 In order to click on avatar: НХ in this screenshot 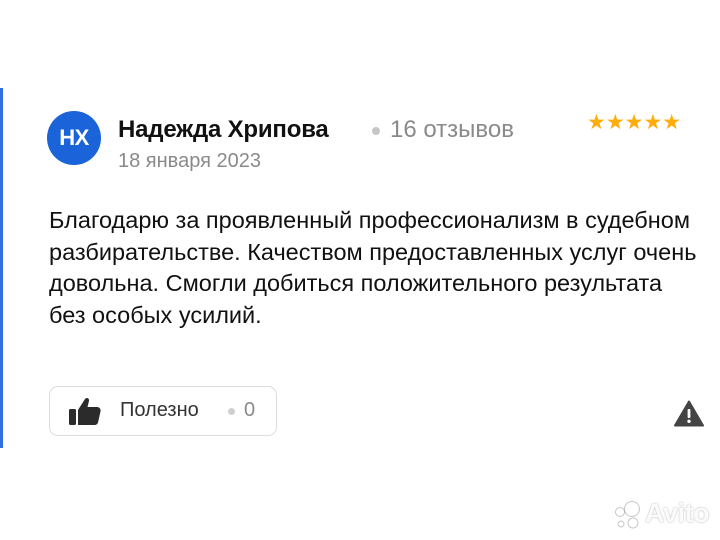, I will do `click(74, 138)`.